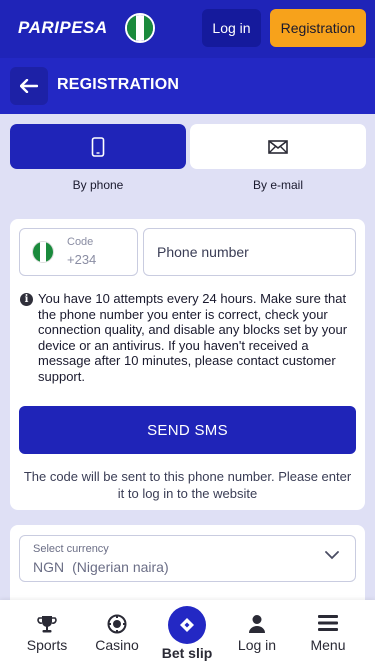  Describe the element at coordinates (47, 624) in the screenshot. I see `trophy-icon` at that location.